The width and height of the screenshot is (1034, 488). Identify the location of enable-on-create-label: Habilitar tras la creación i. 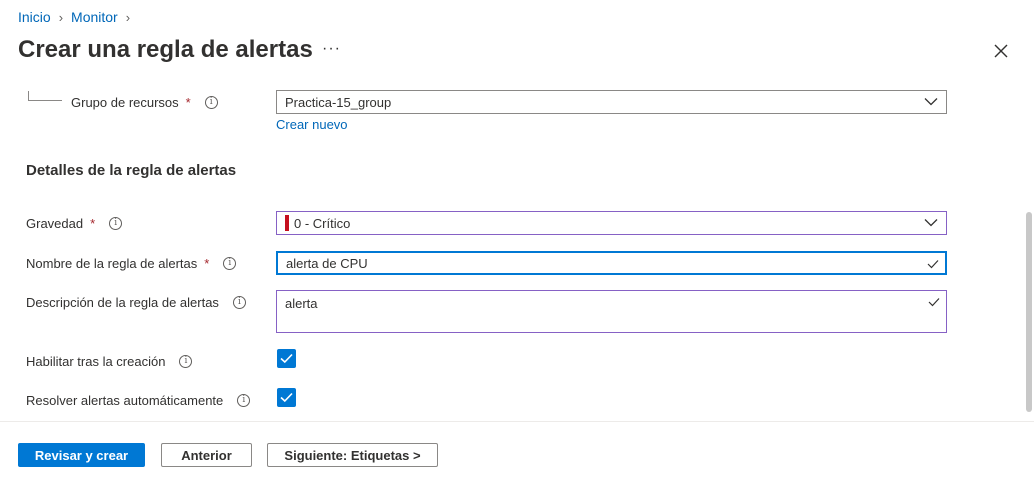
(109, 361).